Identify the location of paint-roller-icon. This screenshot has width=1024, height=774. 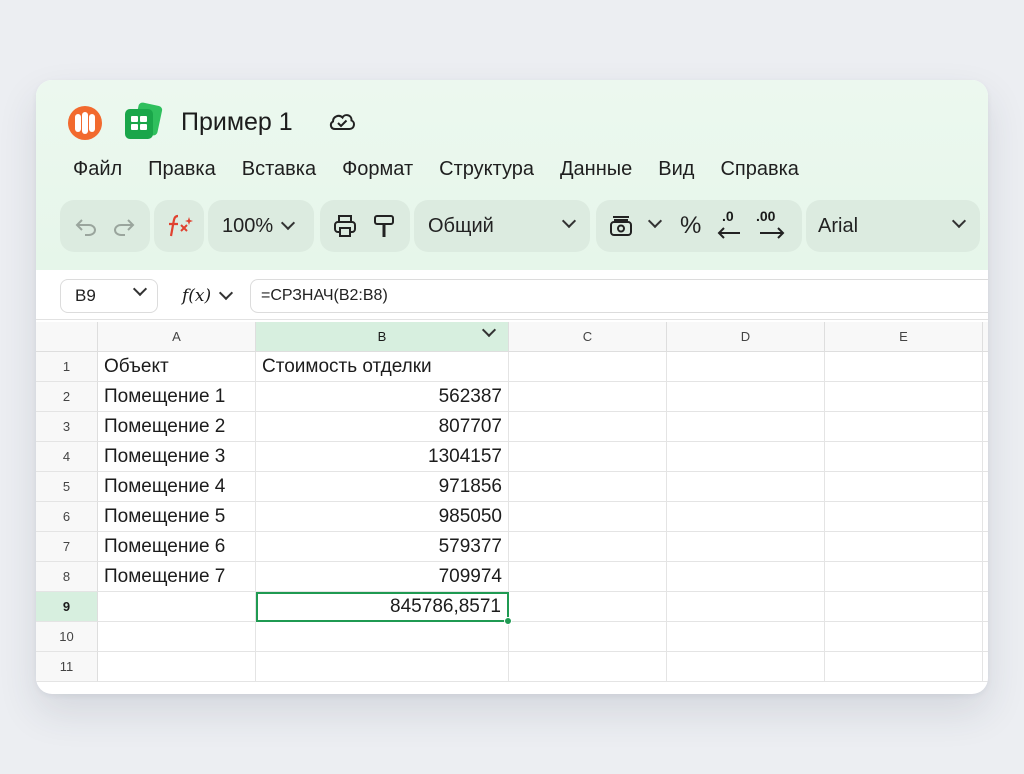
(384, 226).